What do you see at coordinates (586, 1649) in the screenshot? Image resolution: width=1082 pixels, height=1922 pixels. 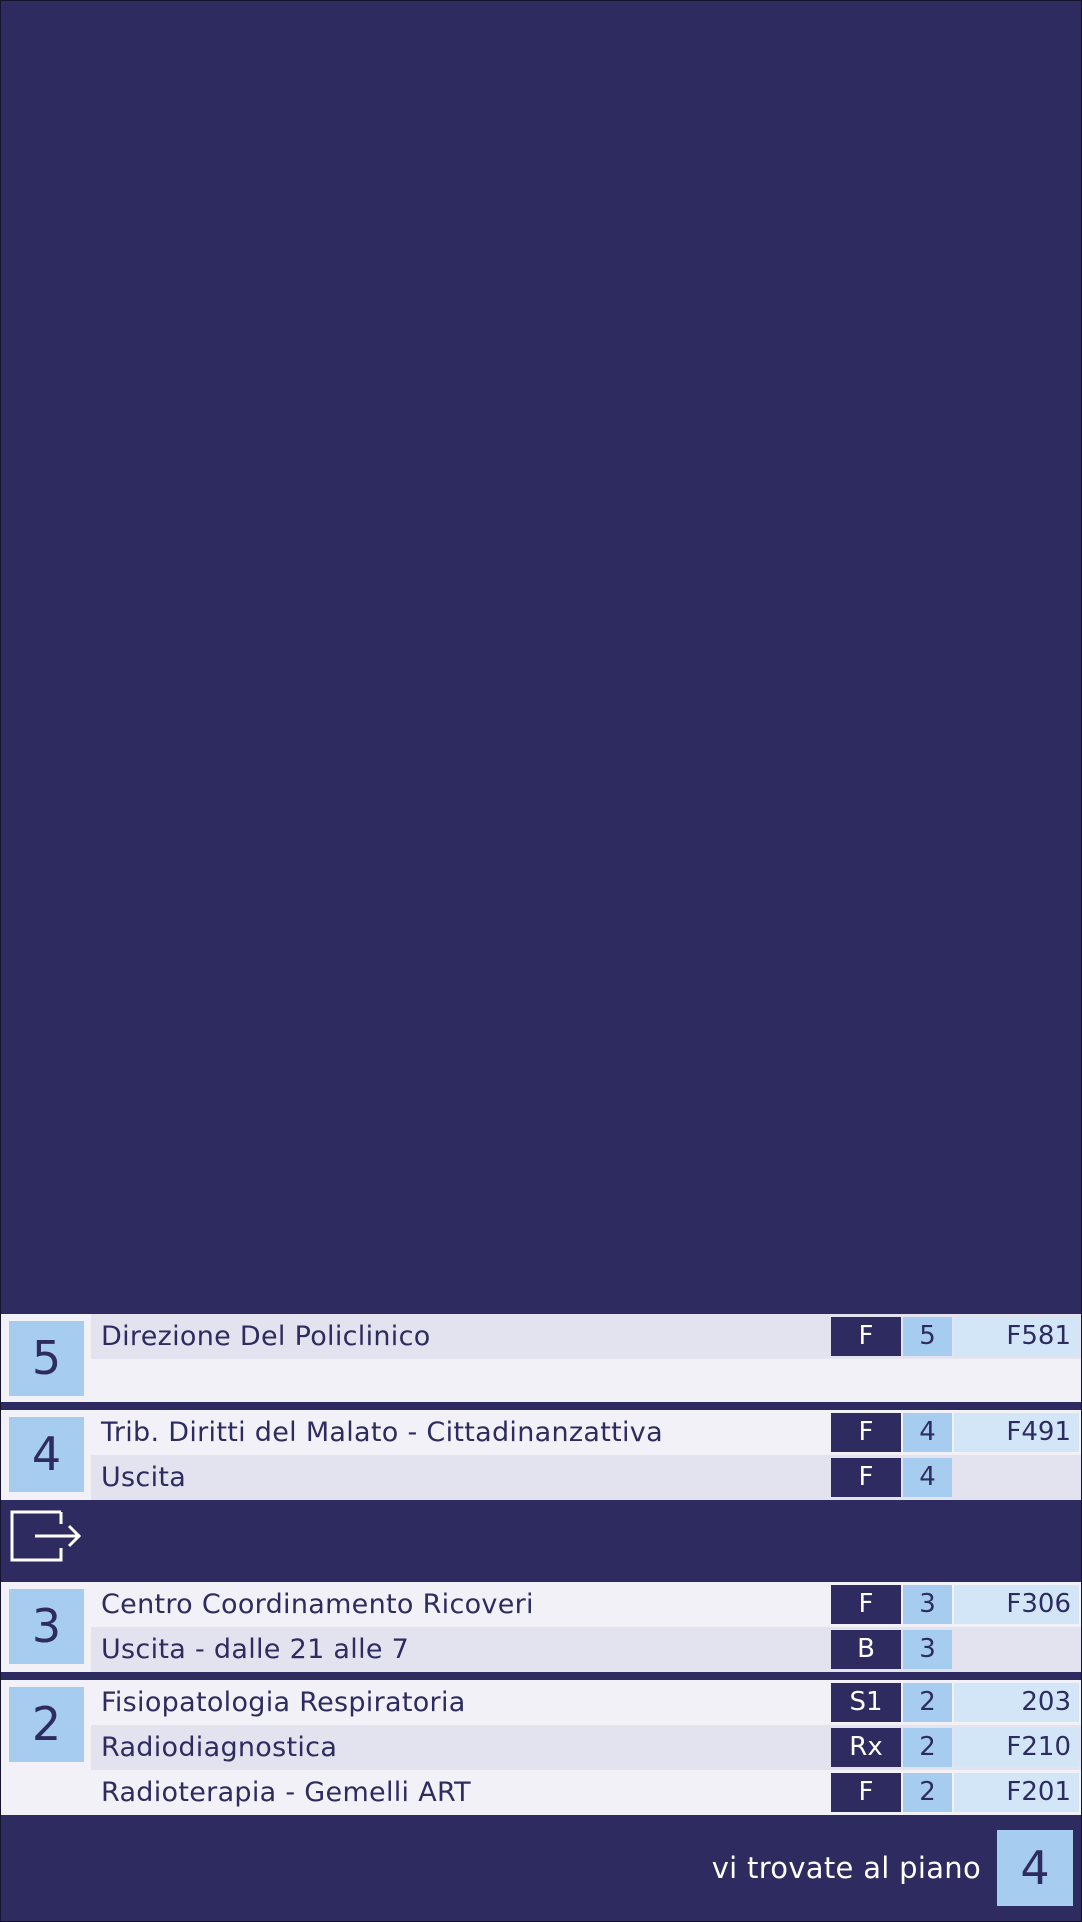 I see `directory-row: Uscita - dalle 21 alle 7 B 3` at bounding box center [586, 1649].